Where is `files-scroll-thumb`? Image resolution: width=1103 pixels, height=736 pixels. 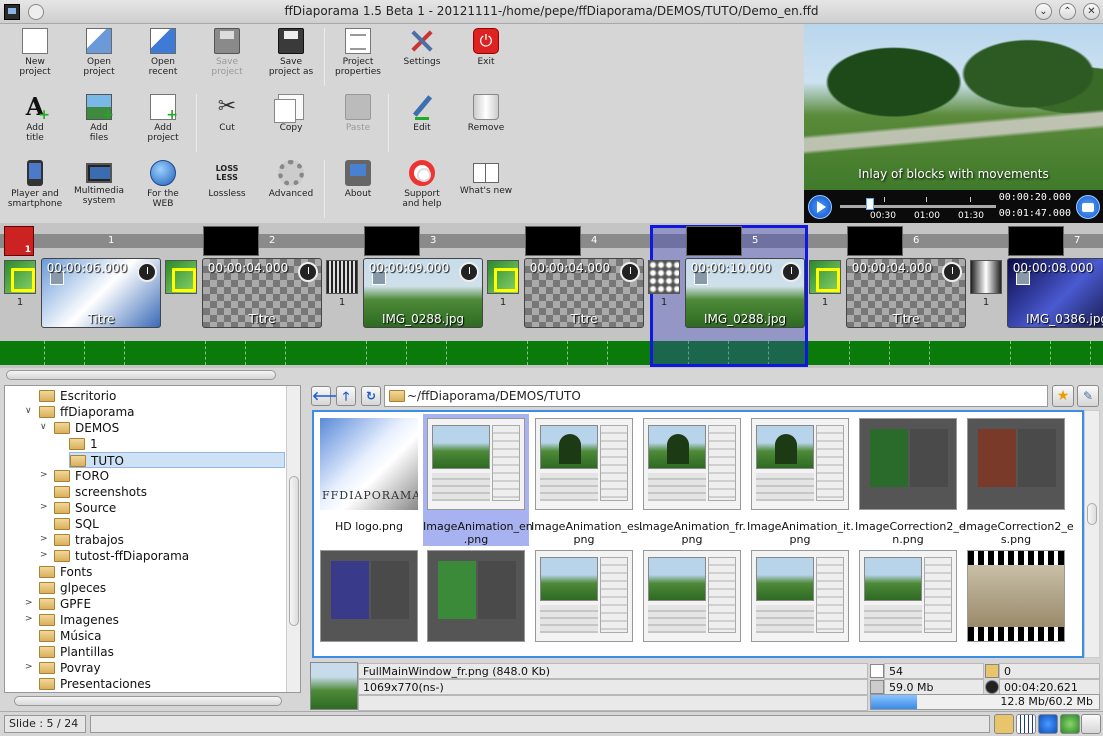
files-scroll-thumb is located at coordinates (1092, 514).